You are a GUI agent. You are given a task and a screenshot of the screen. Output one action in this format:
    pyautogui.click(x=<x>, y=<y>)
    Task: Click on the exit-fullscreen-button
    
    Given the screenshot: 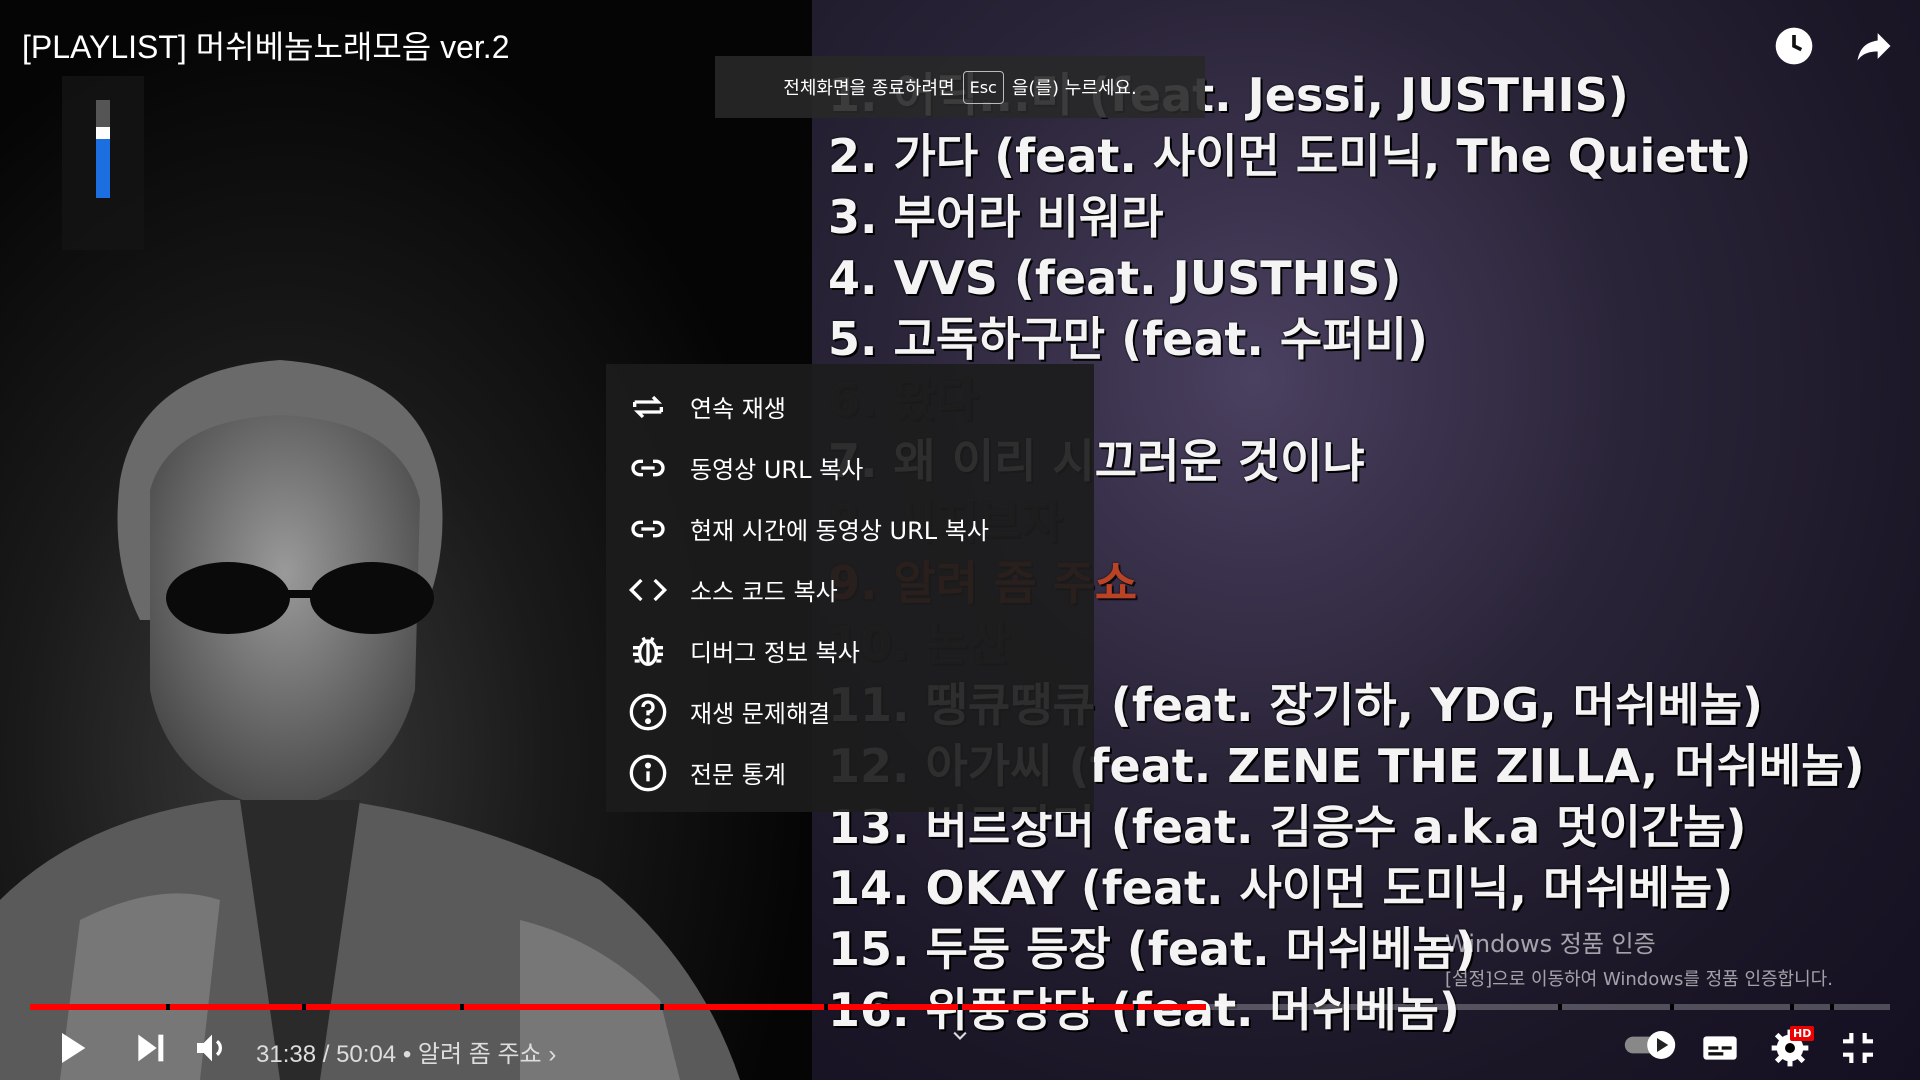 What is the action you would take?
    pyautogui.click(x=1858, y=1050)
    